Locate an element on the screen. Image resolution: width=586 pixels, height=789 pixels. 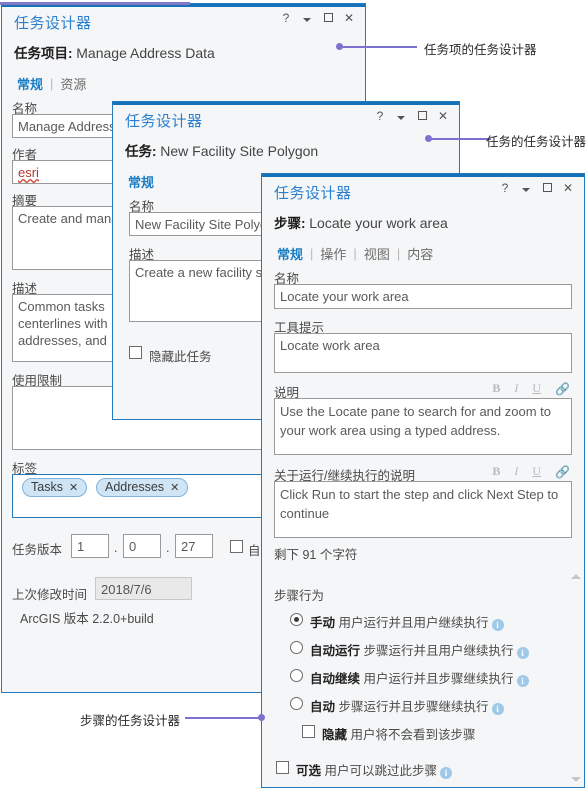
step-subject-value: Locate your work area is located at coordinates (378, 223).